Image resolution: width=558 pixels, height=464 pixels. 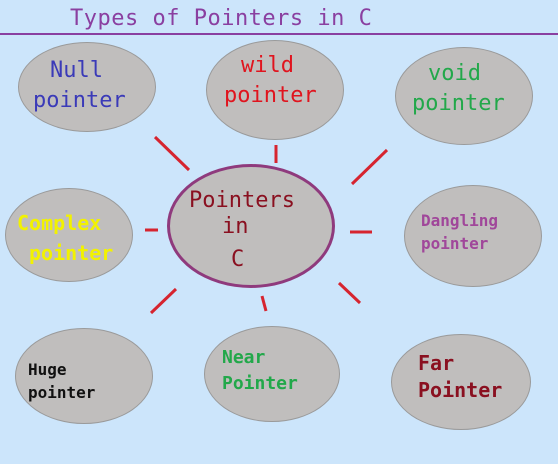 I want to click on node-far-pointer-line1: Far, so click(x=436, y=363).